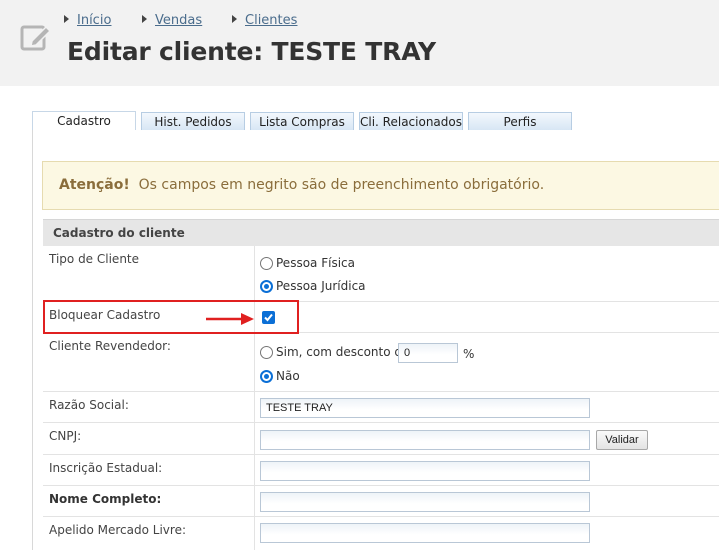  I want to click on label-cnpj: CNPJ:, so click(149, 438).